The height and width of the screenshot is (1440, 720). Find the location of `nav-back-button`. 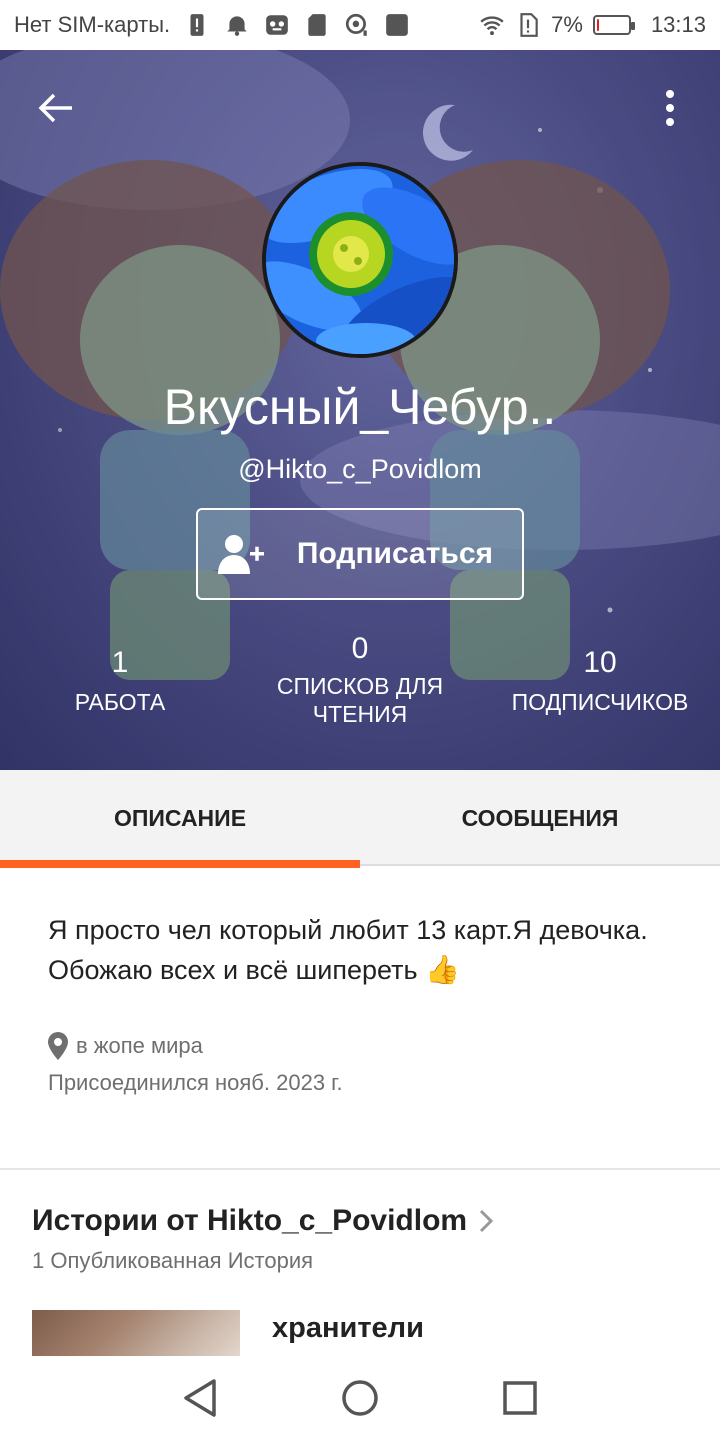

nav-back-button is located at coordinates (200, 1398).